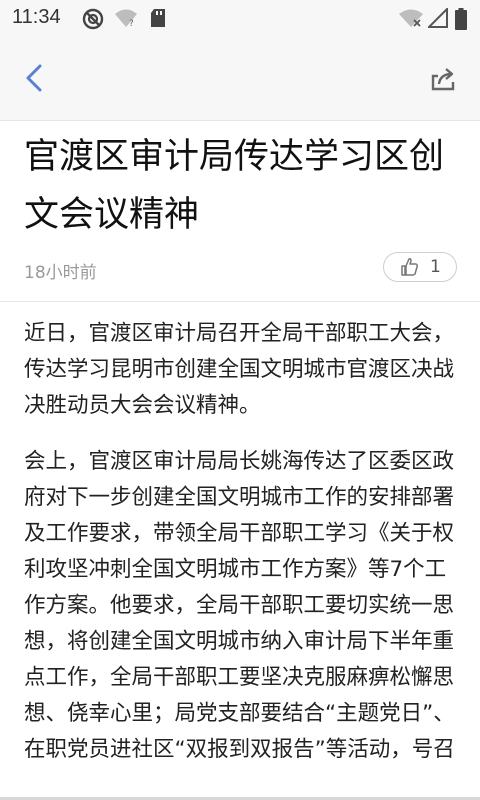  I want to click on thumbs-up-icon, so click(410, 269).